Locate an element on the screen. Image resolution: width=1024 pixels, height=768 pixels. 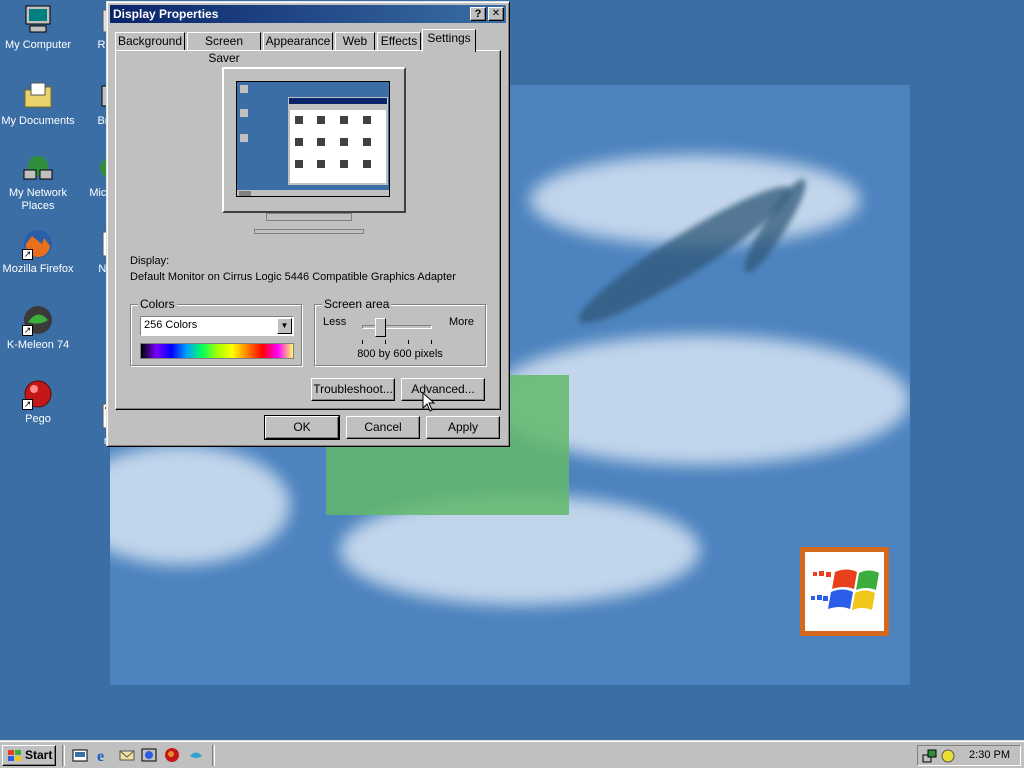
cancel-button: Cancel is located at coordinates (383, 427).